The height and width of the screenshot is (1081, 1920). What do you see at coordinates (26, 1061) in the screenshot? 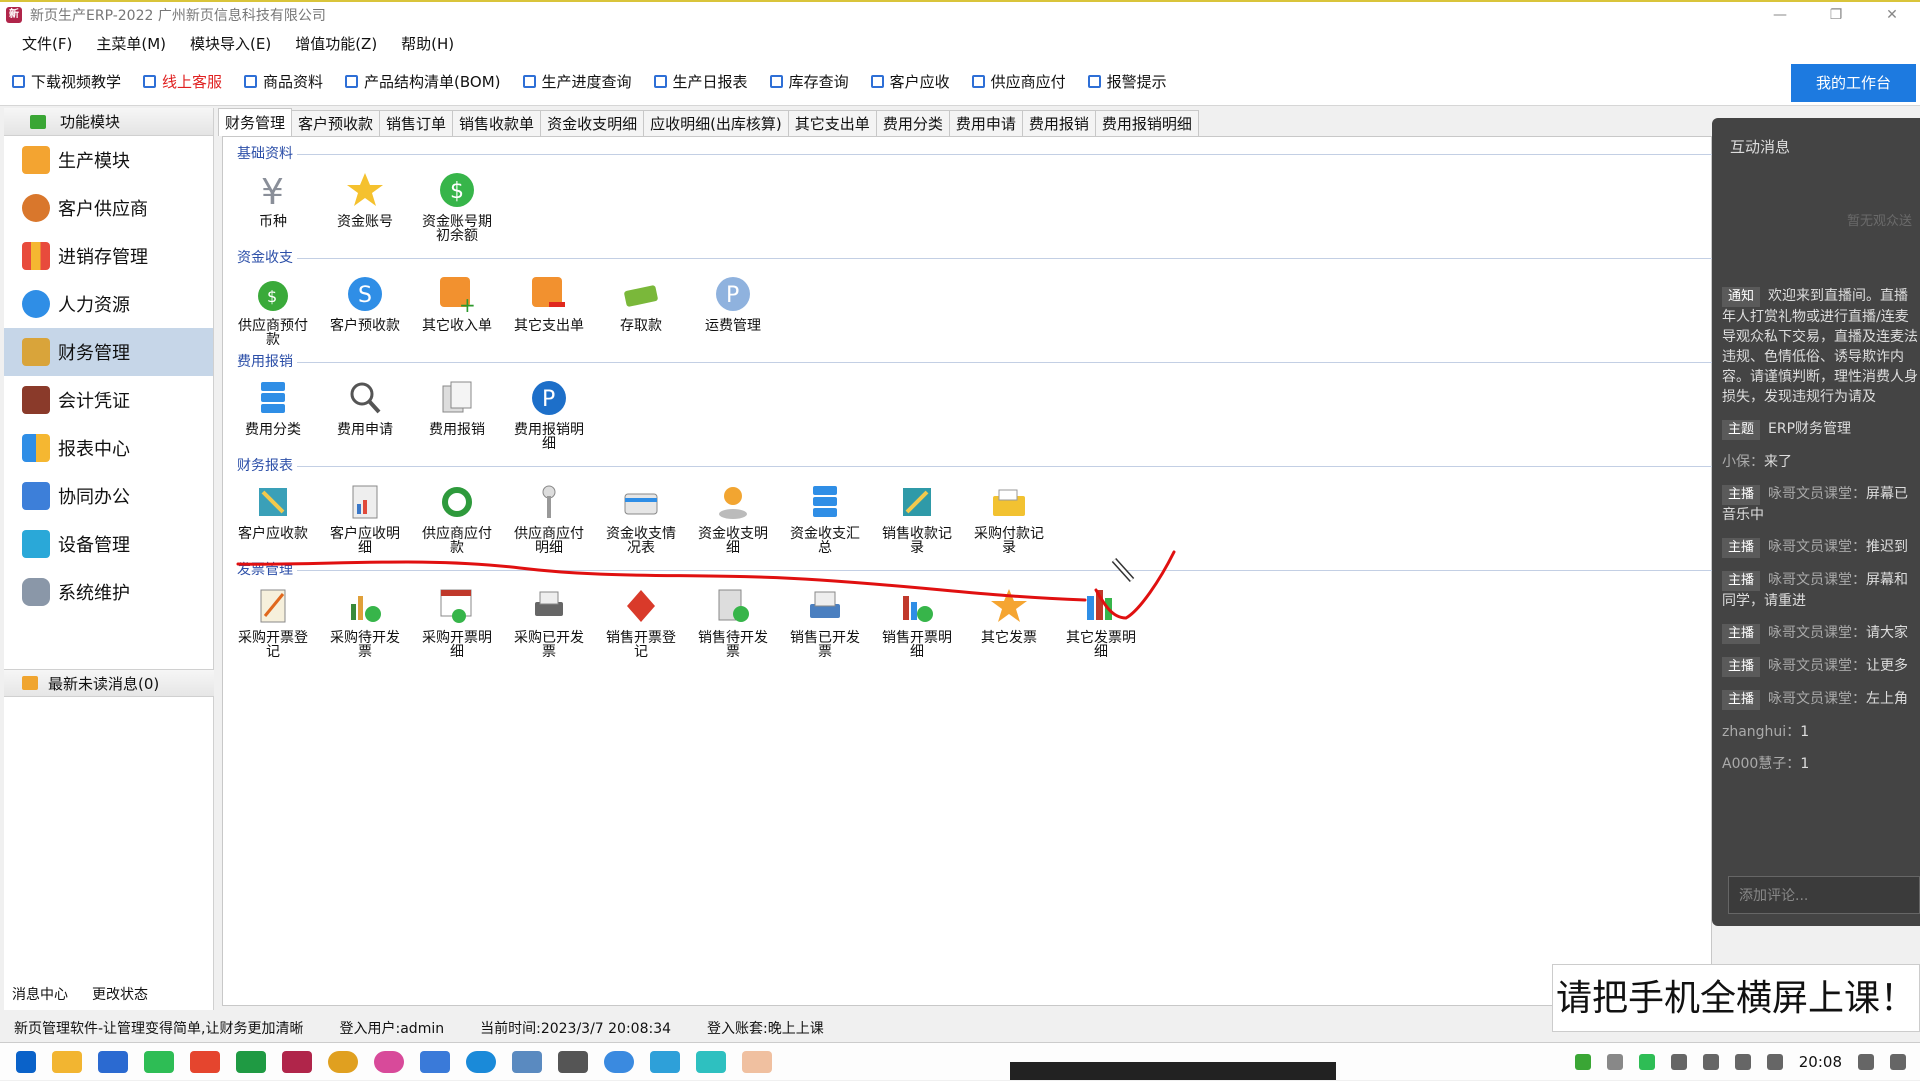
I see `start-icon` at bounding box center [26, 1061].